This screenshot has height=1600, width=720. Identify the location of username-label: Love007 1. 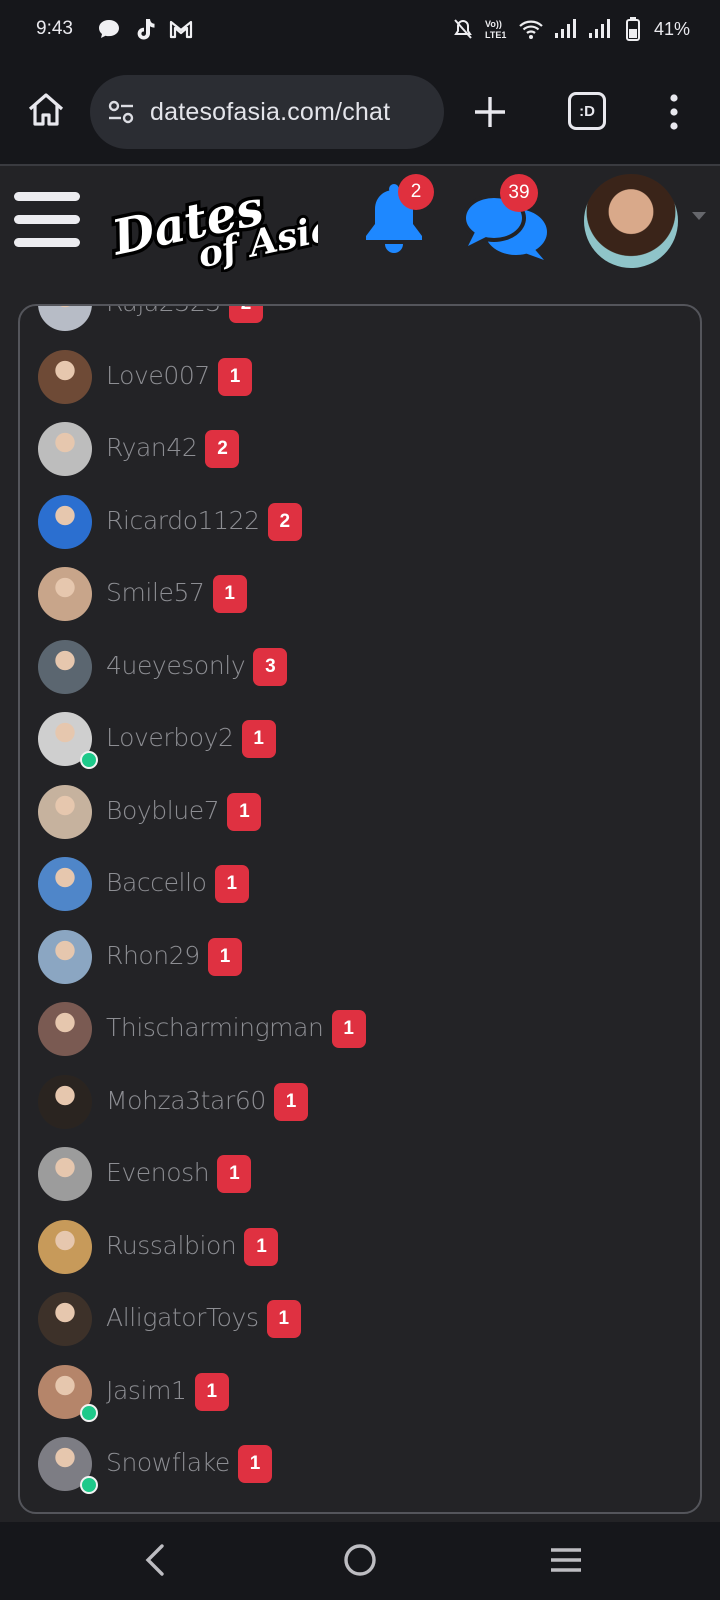
(179, 376).